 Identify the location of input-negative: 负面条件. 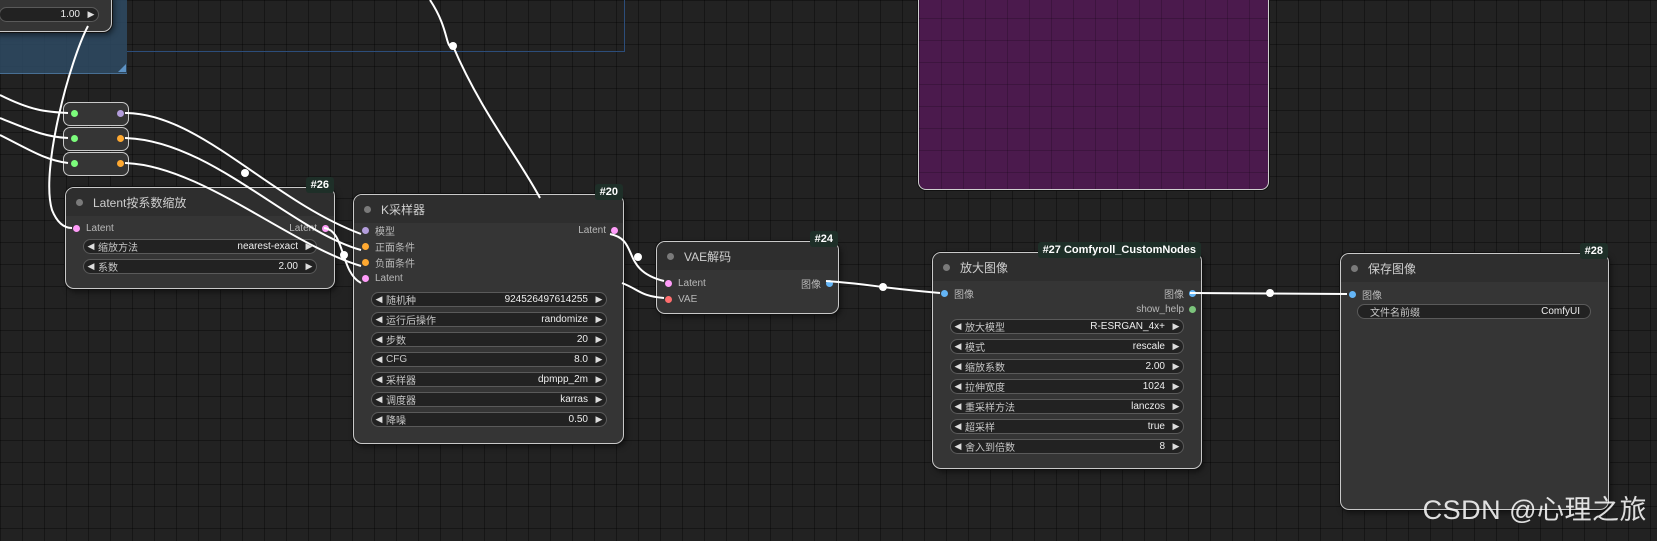
(388, 262).